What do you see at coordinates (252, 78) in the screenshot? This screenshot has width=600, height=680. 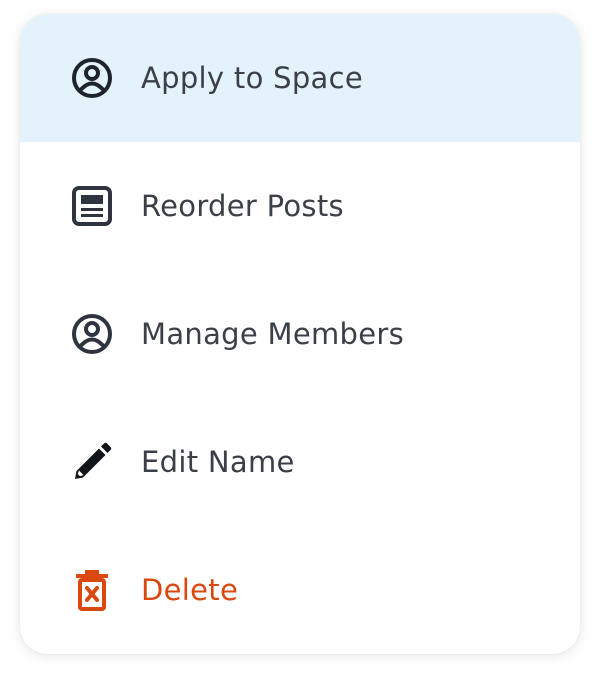 I see `menu-item-label: Apply to Space` at bounding box center [252, 78].